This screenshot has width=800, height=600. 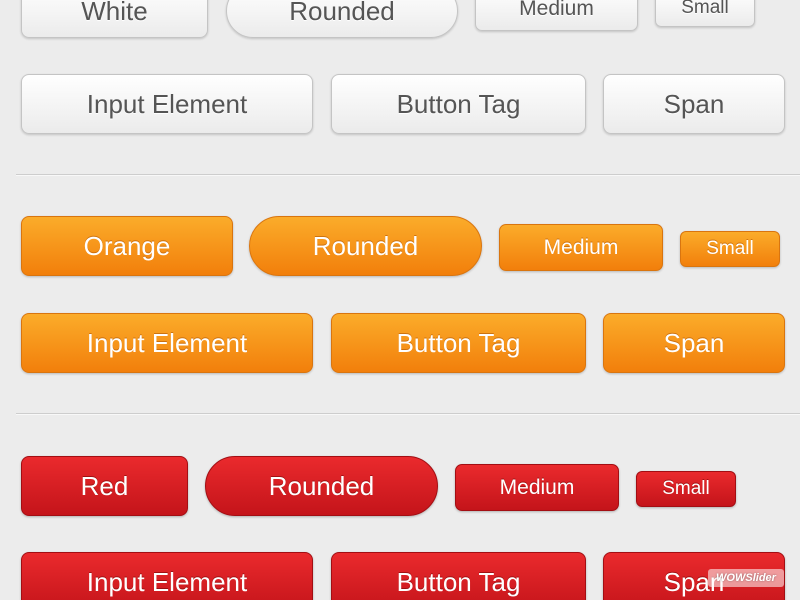 I want to click on orange-rounded-button: Rounded, so click(x=365, y=246).